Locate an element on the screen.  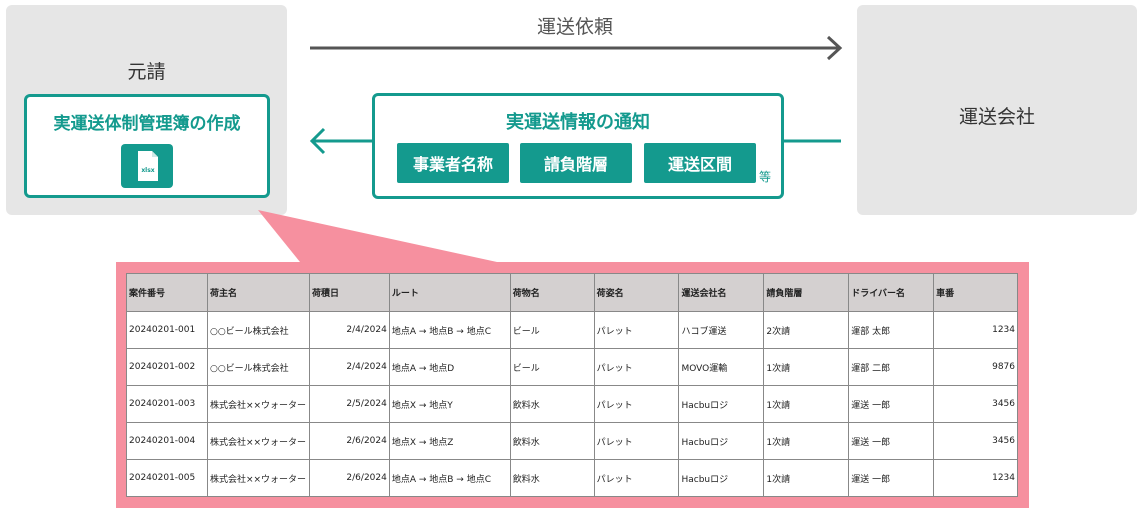
table-cell: 20240201-003 is located at coordinates (167, 404).